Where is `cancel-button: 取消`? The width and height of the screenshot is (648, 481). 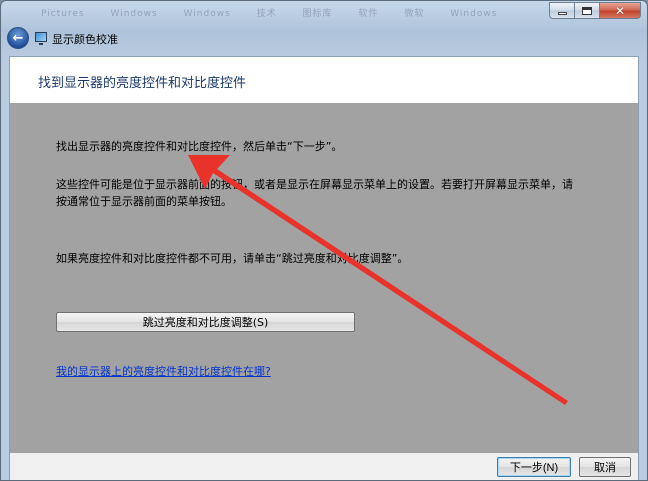
cancel-button: 取消 is located at coordinates (605, 467).